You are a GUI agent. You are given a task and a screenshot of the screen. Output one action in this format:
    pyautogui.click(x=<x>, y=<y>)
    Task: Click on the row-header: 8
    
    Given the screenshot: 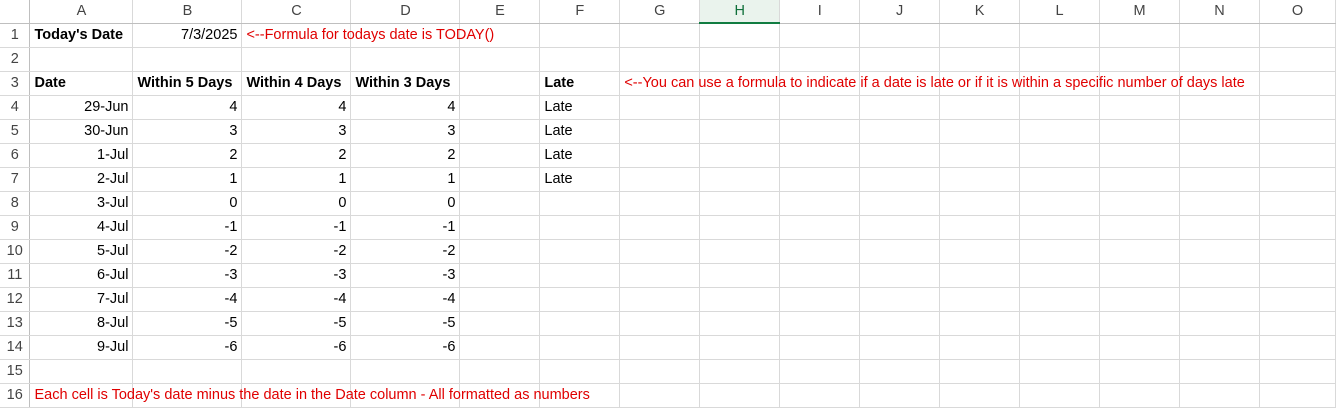 What is the action you would take?
    pyautogui.click(x=15, y=203)
    